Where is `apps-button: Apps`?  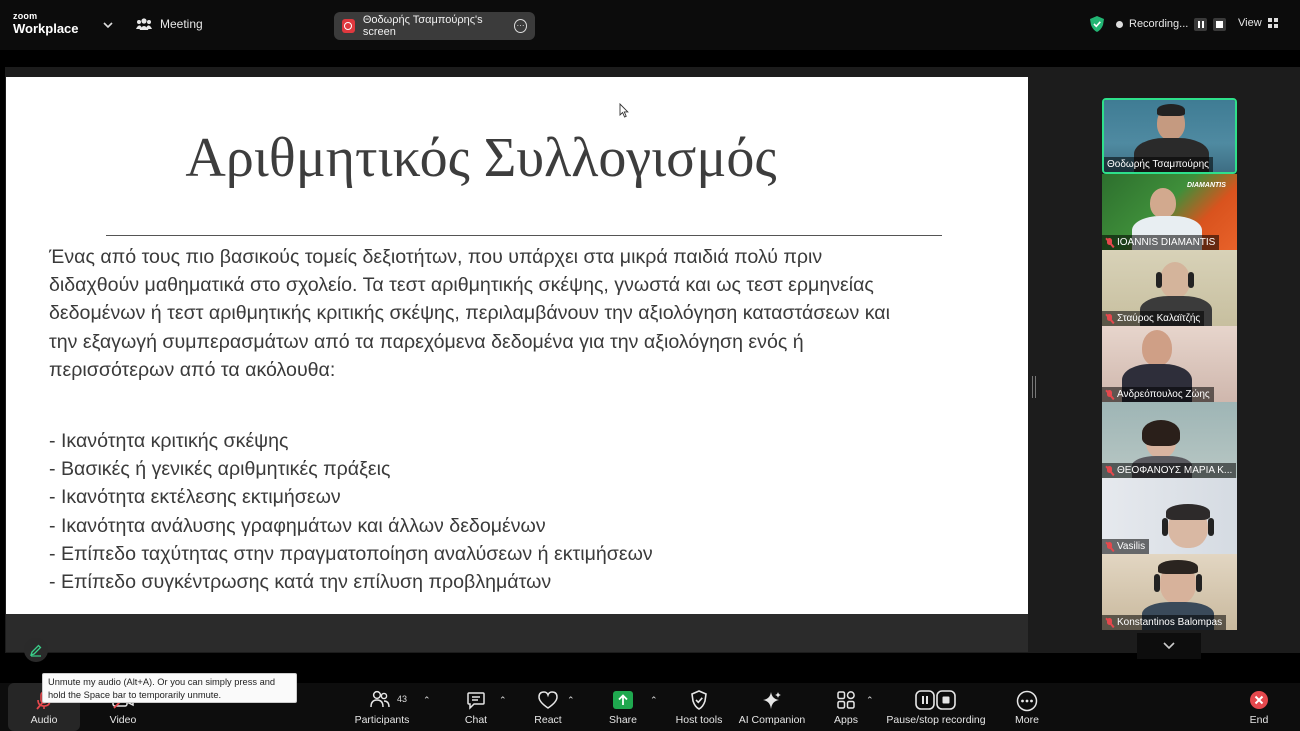
apps-button: Apps is located at coordinates (846, 707).